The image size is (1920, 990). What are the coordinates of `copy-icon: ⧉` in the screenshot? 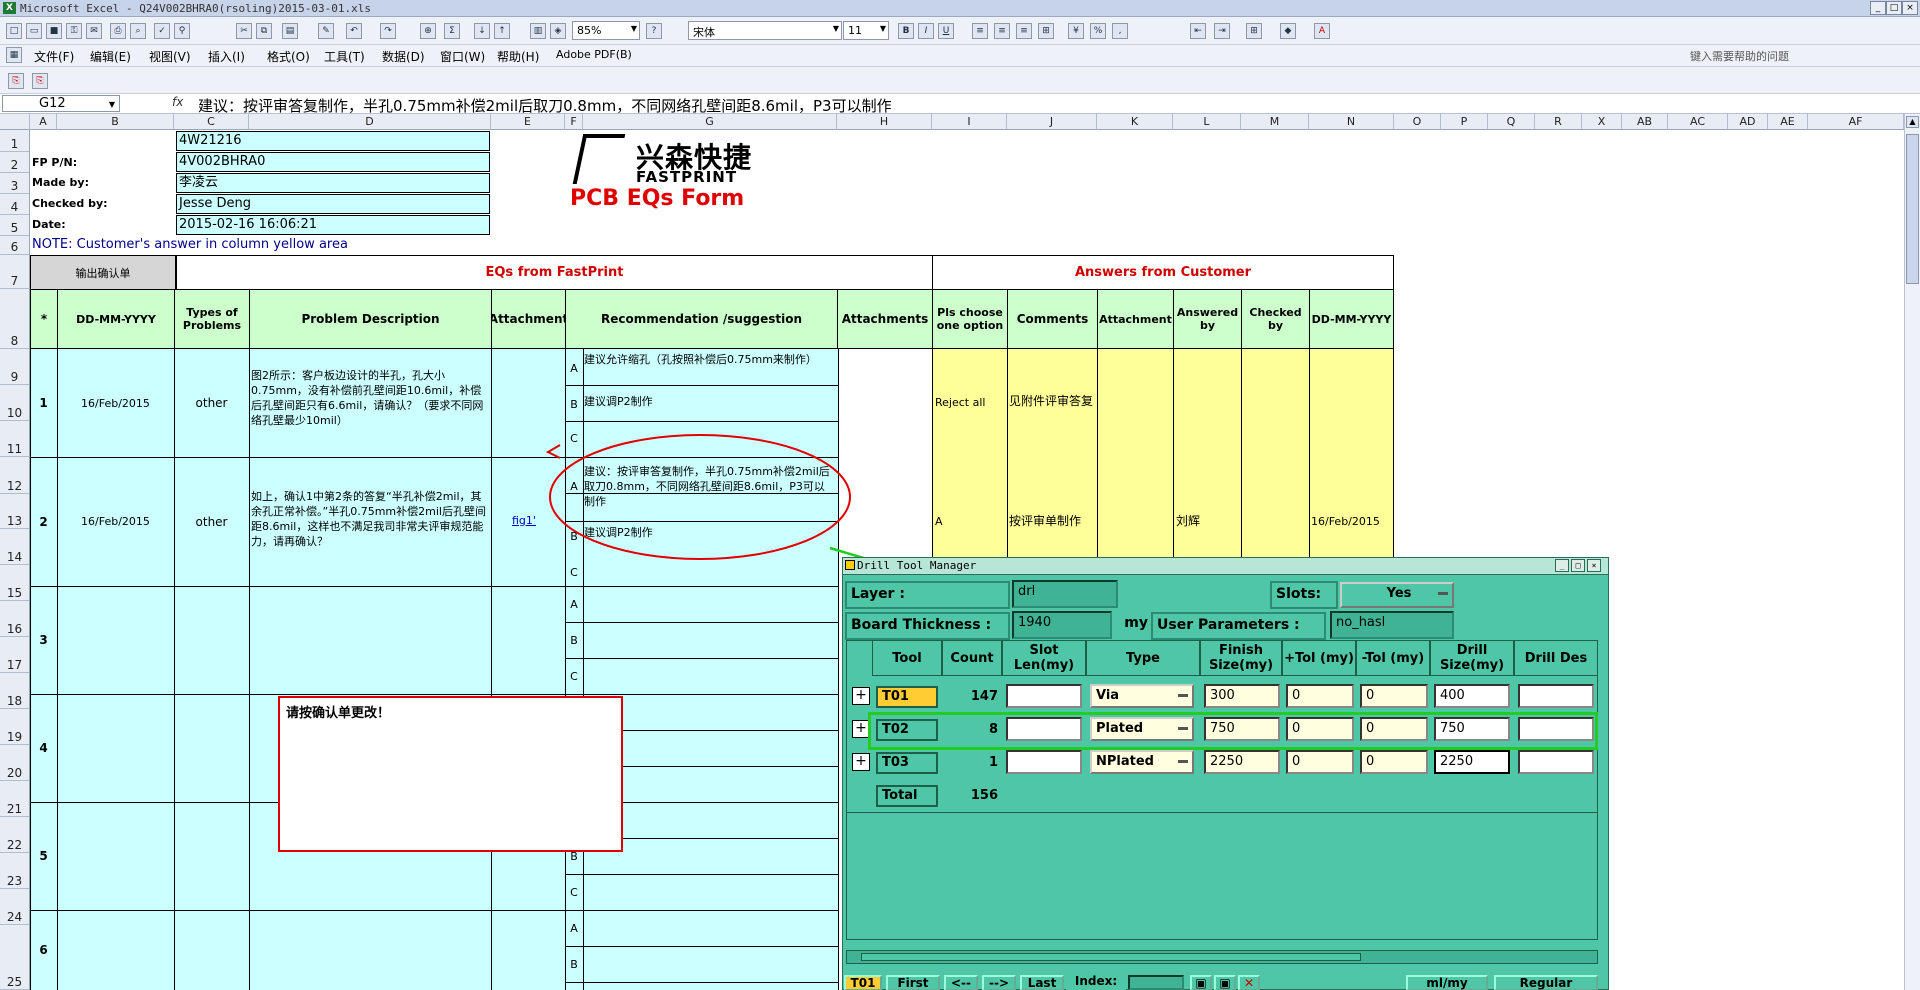 It's located at (264, 31).